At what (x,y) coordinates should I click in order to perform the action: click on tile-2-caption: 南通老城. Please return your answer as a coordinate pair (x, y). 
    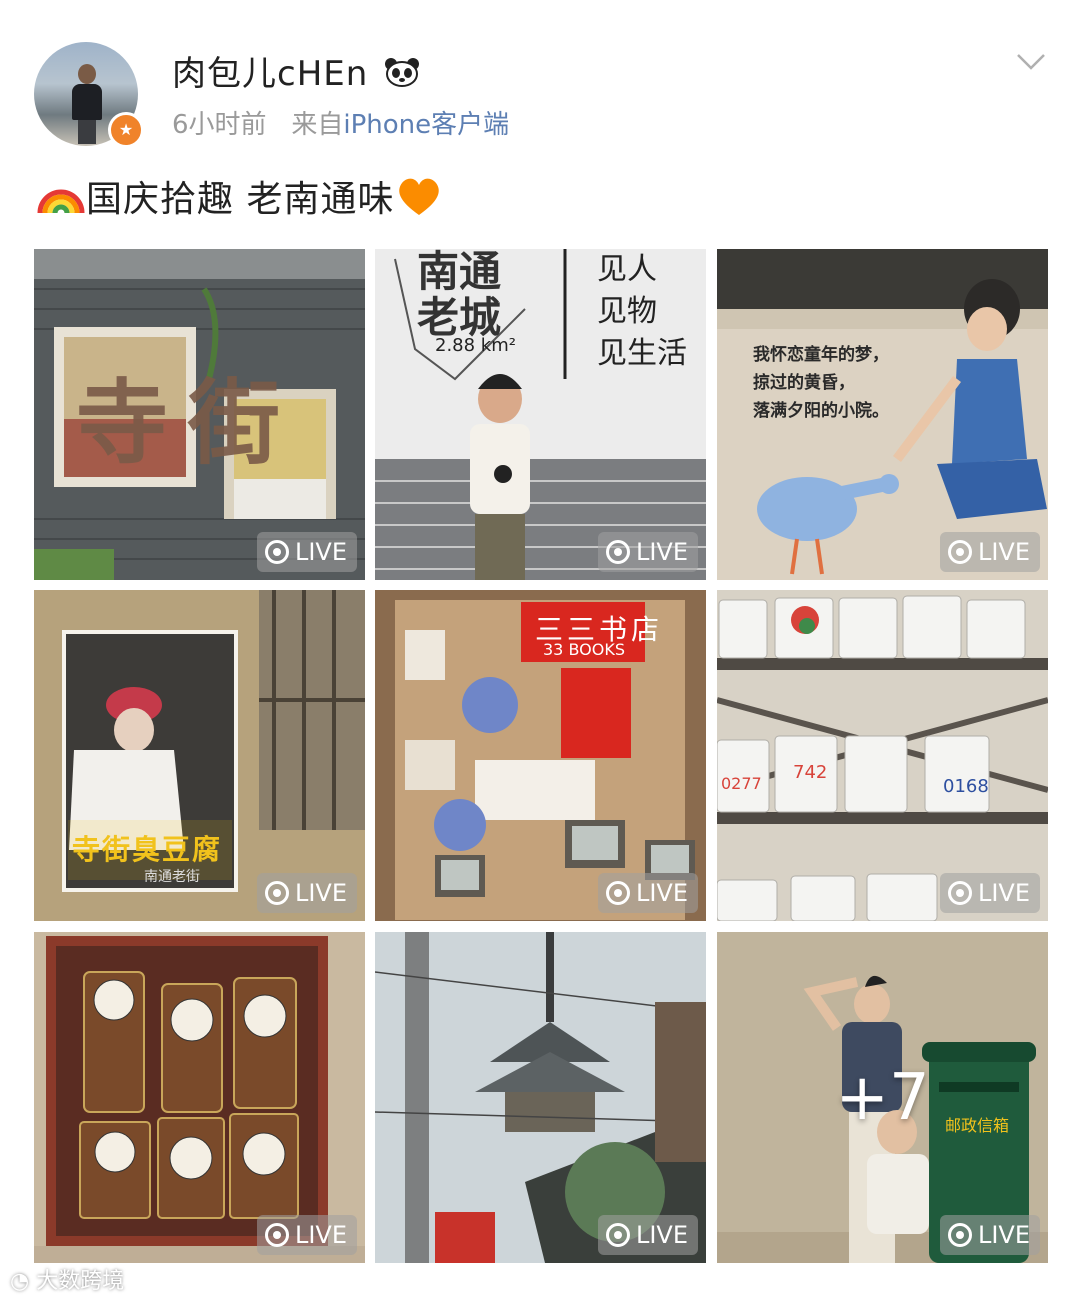
    Looking at the image, I should click on (459, 295).